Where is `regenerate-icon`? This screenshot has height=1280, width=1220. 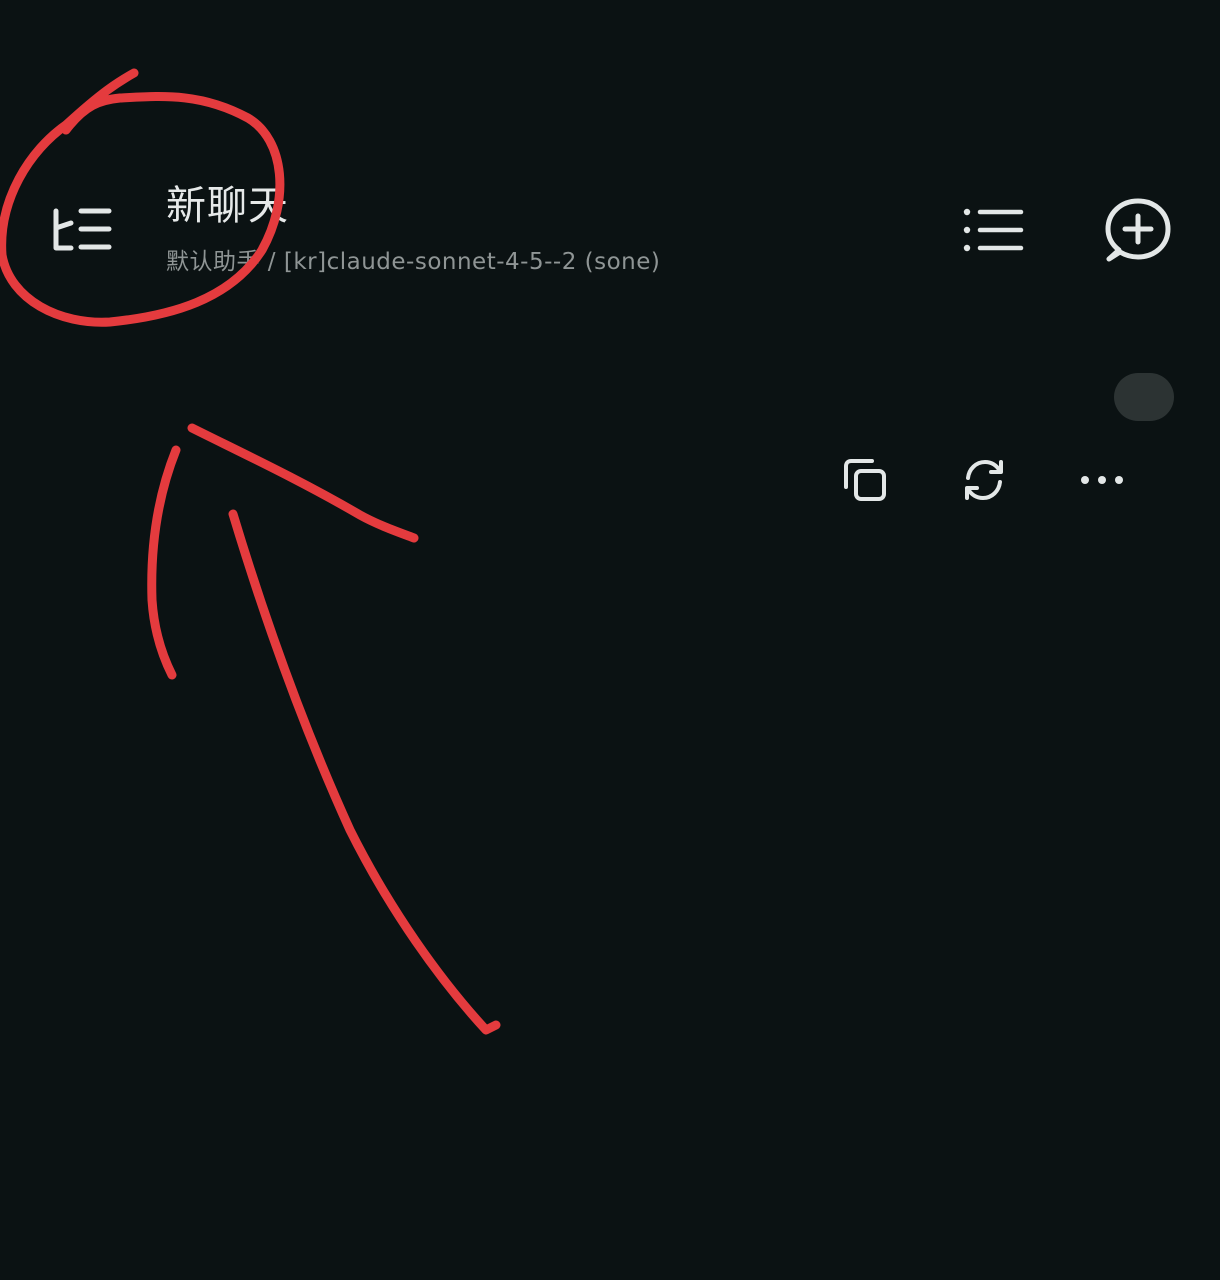 regenerate-icon is located at coordinates (984, 480).